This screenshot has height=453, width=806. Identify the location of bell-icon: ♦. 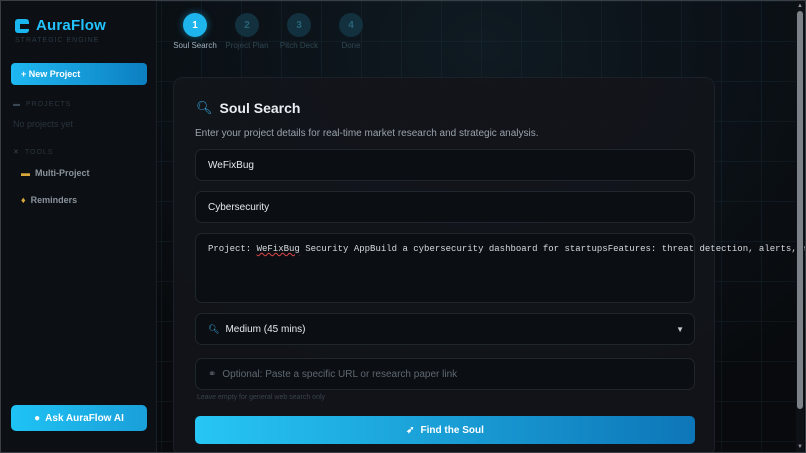
(23, 200).